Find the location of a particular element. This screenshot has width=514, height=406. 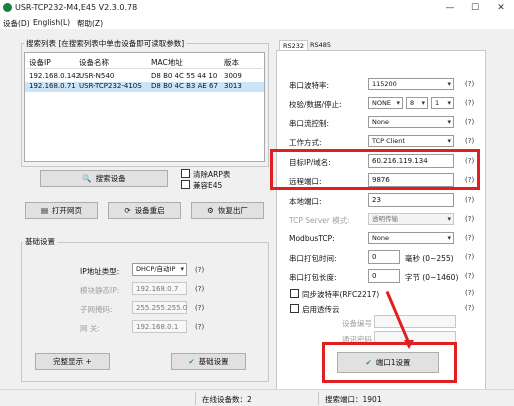

online-count: 在线设备数：2 is located at coordinates (227, 399).